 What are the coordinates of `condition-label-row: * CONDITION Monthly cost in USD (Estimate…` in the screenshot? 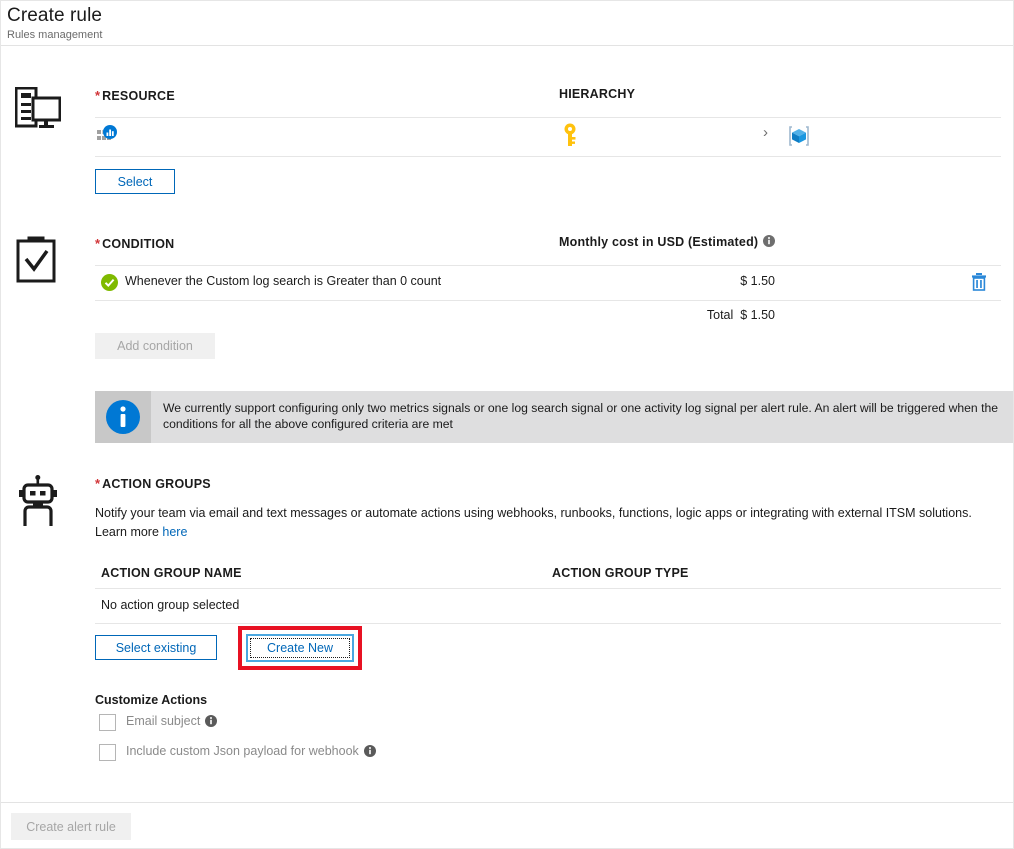 It's located at (548, 245).